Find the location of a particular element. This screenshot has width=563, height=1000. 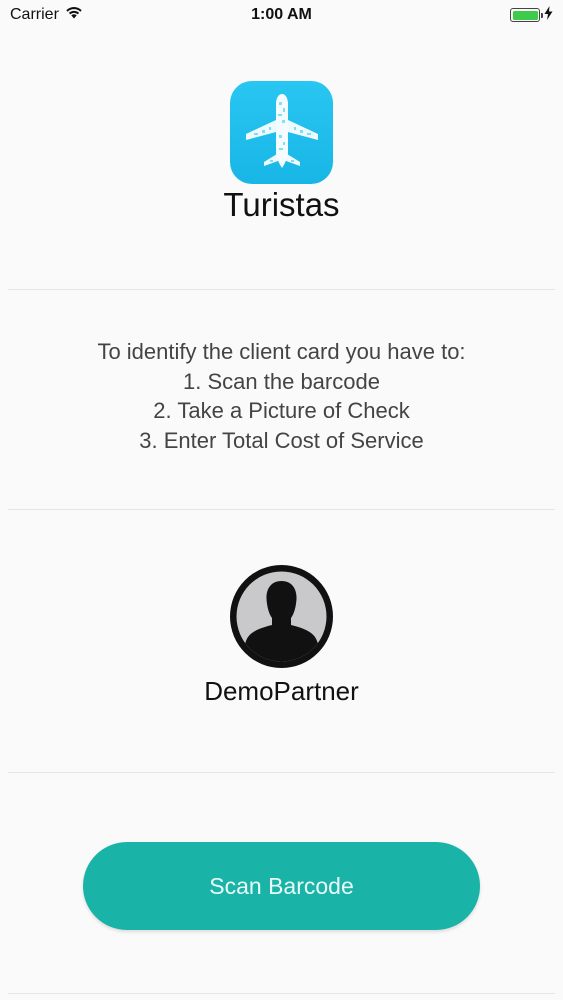

instruction-heading: To identify the client card you have to: is located at coordinates (281, 351).